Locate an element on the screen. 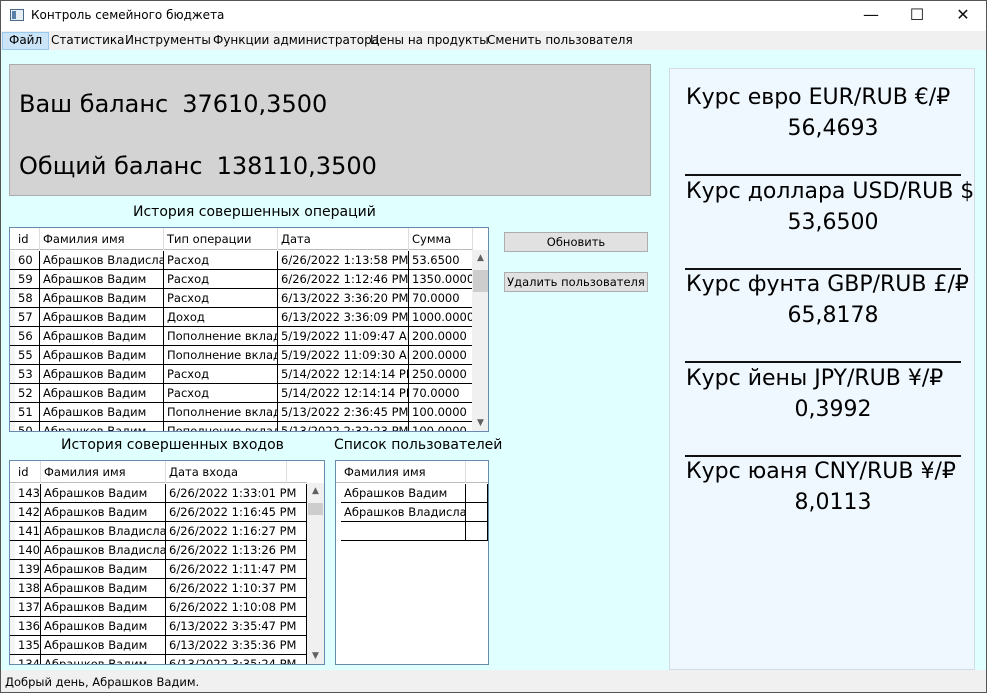 The image size is (987, 693). cell-login-date: 6/26/2022 1:16:27 PM is located at coordinates (236, 531).